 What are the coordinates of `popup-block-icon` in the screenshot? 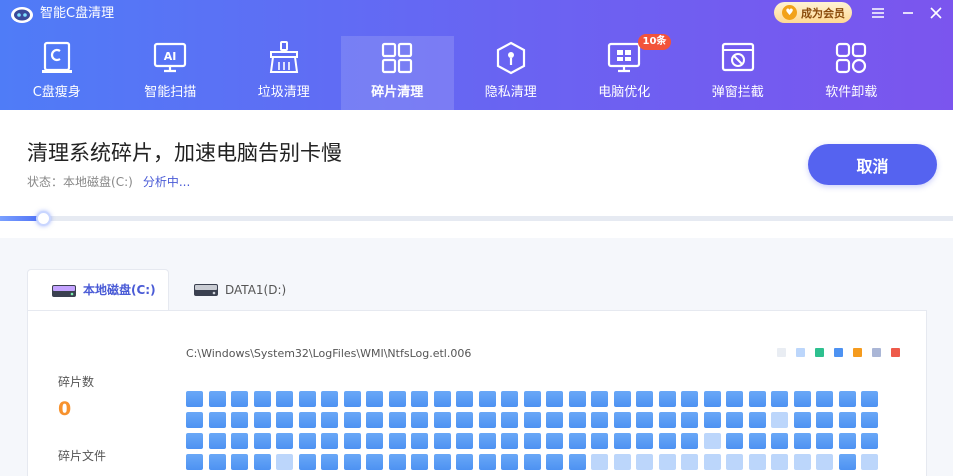 It's located at (737, 57).